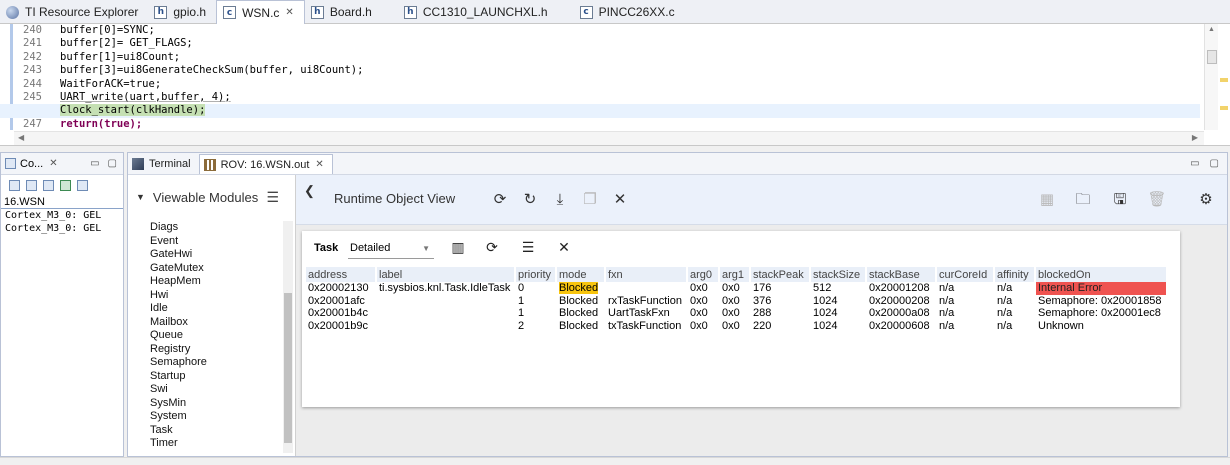 This screenshot has width=1230, height=465. Describe the element at coordinates (780, 300) in the screenshot. I see `table-cell: 376` at that location.